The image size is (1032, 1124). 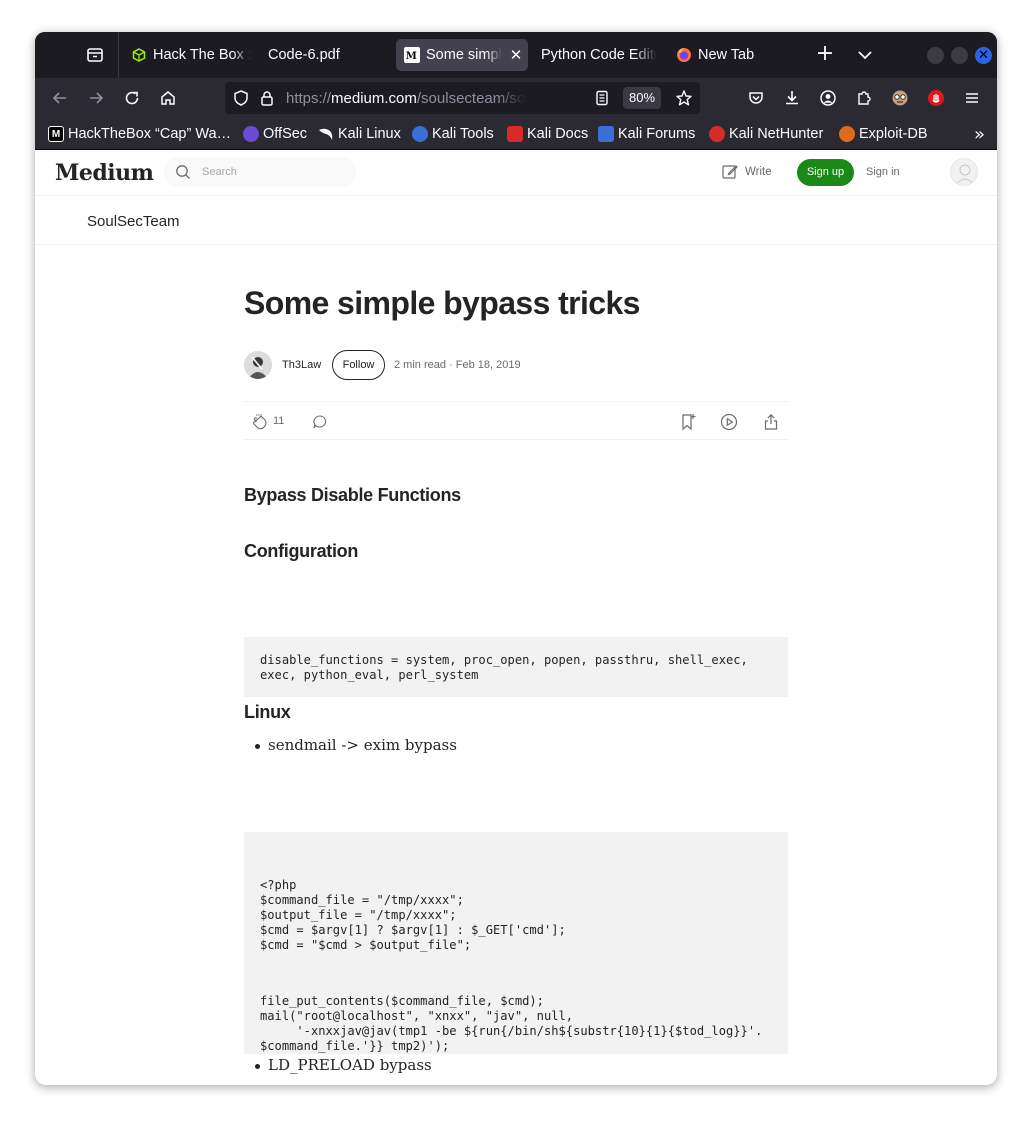 What do you see at coordinates (374, 98) in the screenshot?
I see `url-host: medium.com` at bounding box center [374, 98].